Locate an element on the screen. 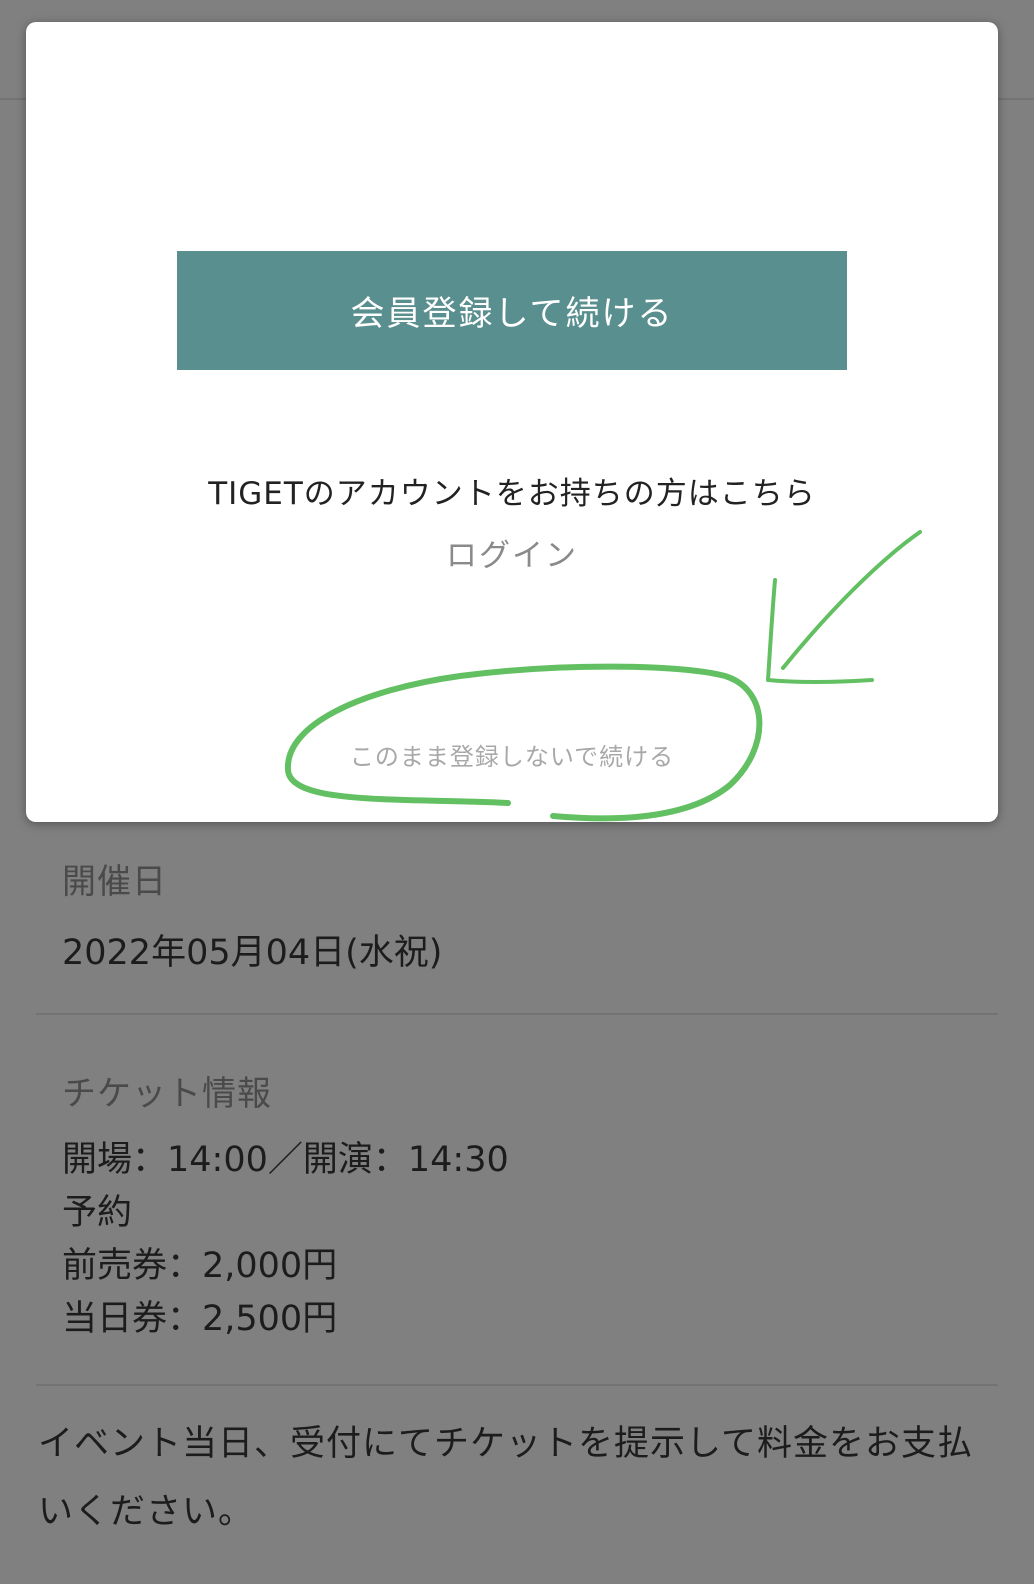 Image resolution: width=1034 pixels, height=1584 pixels. signup-button: 会員登録して続ける is located at coordinates (512, 310).